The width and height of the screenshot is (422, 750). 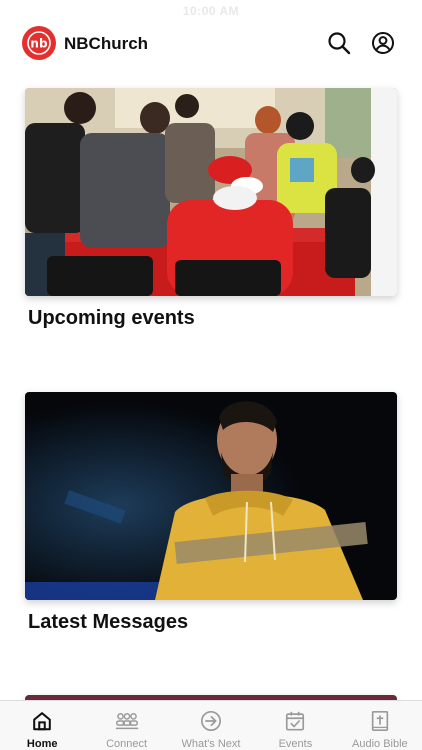 I want to click on account-icon, so click(x=383, y=43).